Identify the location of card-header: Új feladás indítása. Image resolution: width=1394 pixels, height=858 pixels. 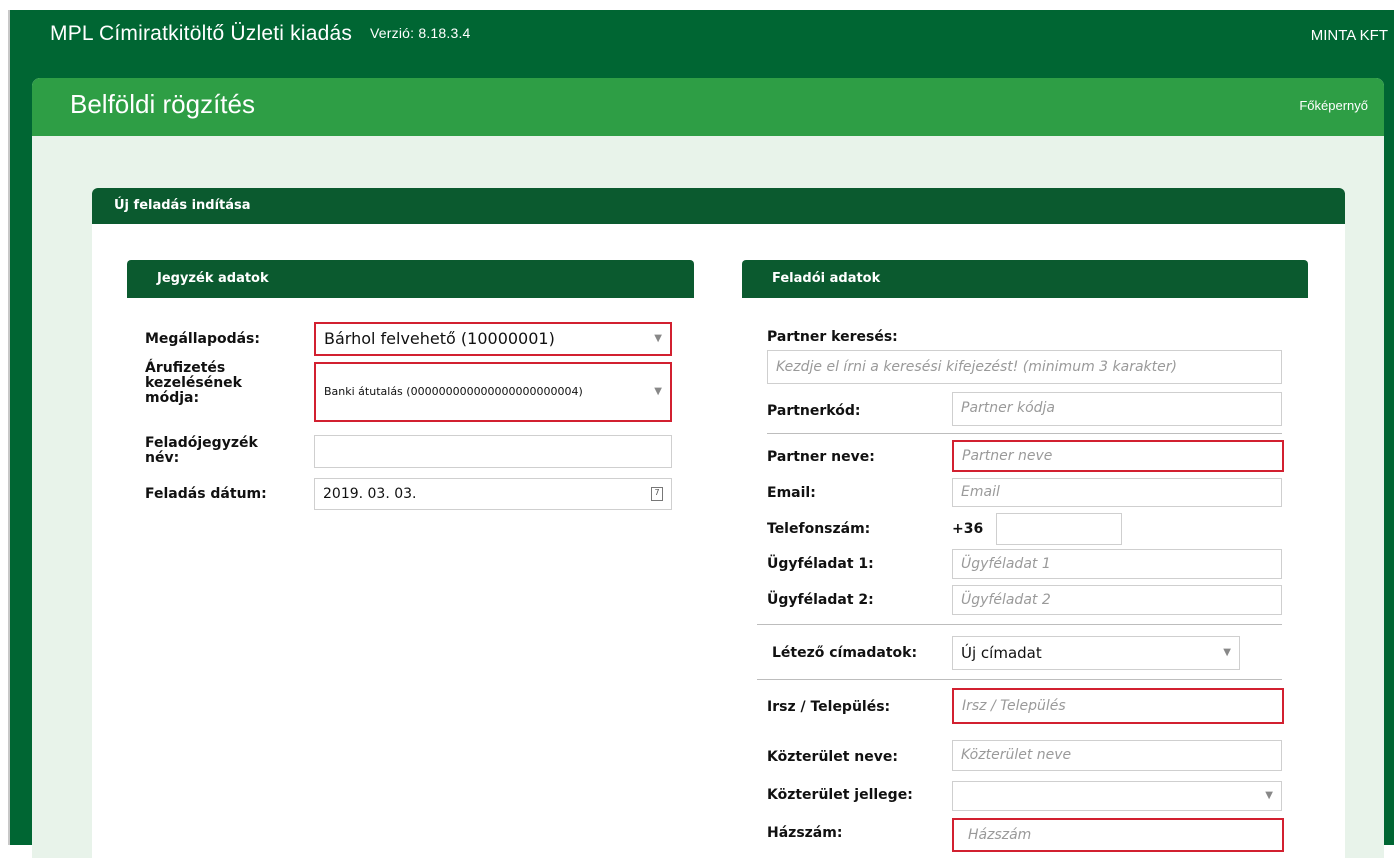
(718, 206).